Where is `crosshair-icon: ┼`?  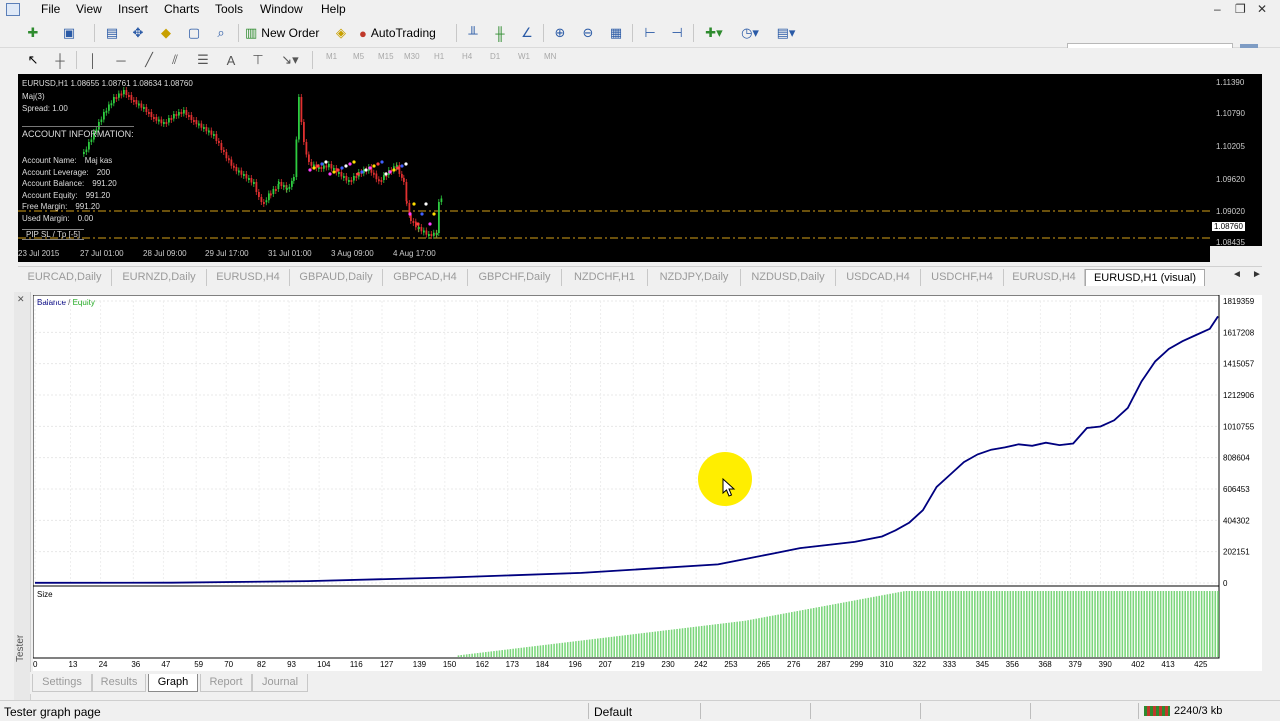
crosshair-icon: ┼ is located at coordinates (60, 60).